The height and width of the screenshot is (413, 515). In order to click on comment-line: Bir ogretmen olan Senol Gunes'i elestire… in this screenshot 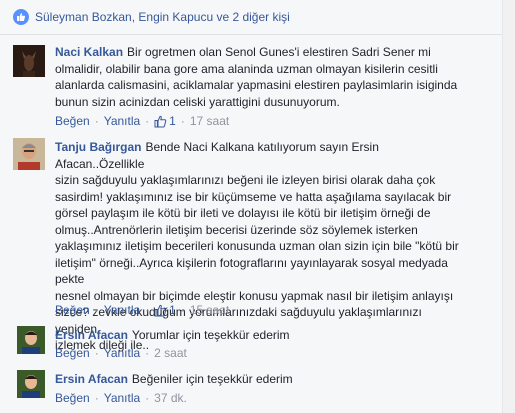, I will do `click(279, 52)`.